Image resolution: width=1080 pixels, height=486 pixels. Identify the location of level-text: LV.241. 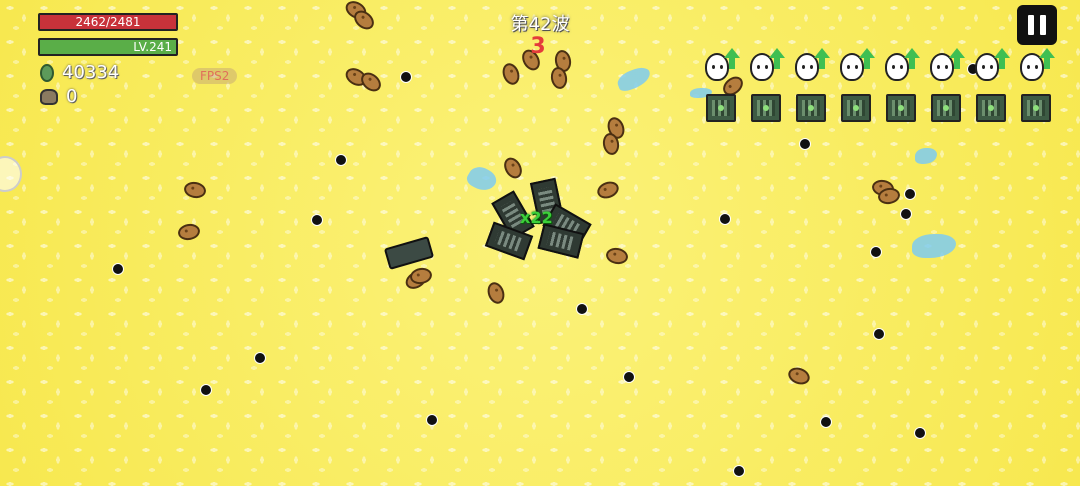
(152, 47).